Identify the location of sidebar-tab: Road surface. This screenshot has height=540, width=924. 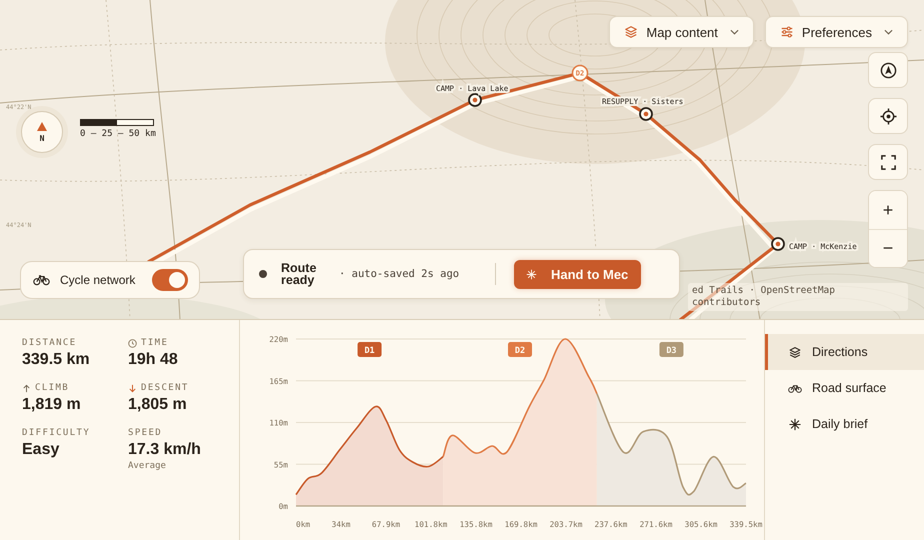
(844, 388).